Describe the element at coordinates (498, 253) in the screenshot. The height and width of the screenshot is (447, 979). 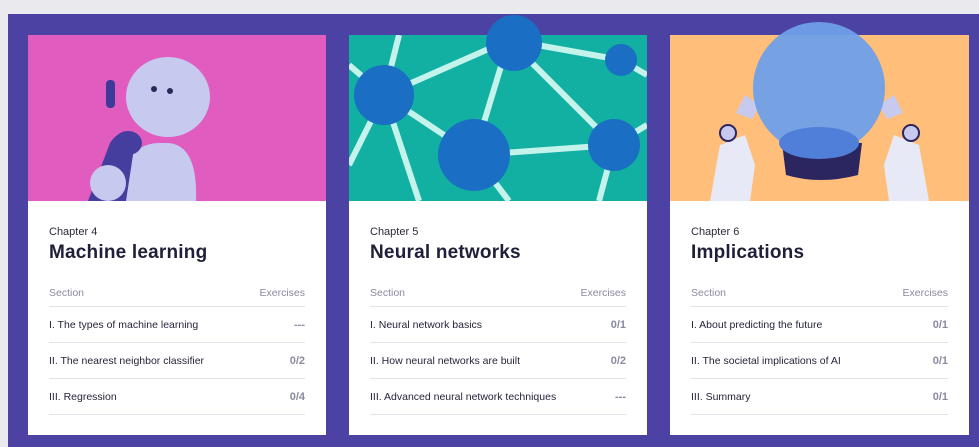
I see `chapter-title: Neural networks` at that location.